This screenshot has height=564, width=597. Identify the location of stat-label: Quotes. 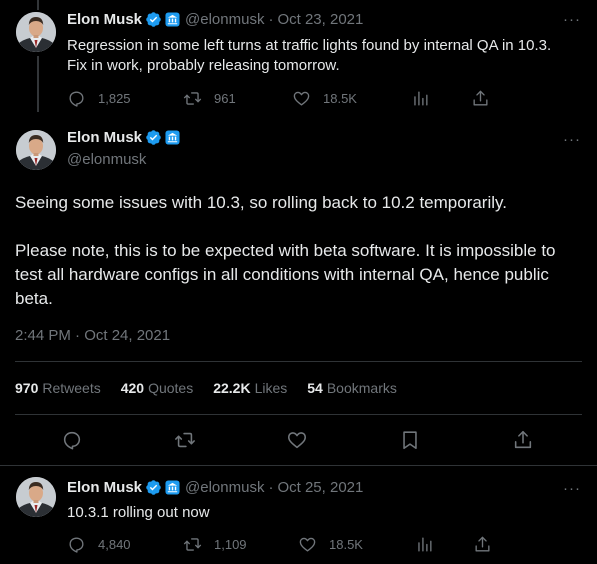
(171, 388).